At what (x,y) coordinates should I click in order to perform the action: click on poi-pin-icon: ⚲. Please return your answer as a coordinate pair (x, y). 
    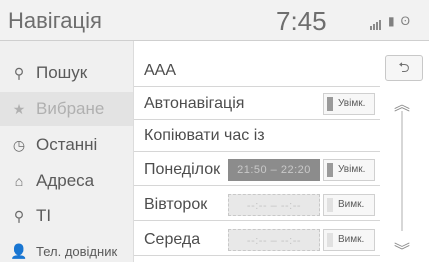
    Looking at the image, I should click on (19, 215).